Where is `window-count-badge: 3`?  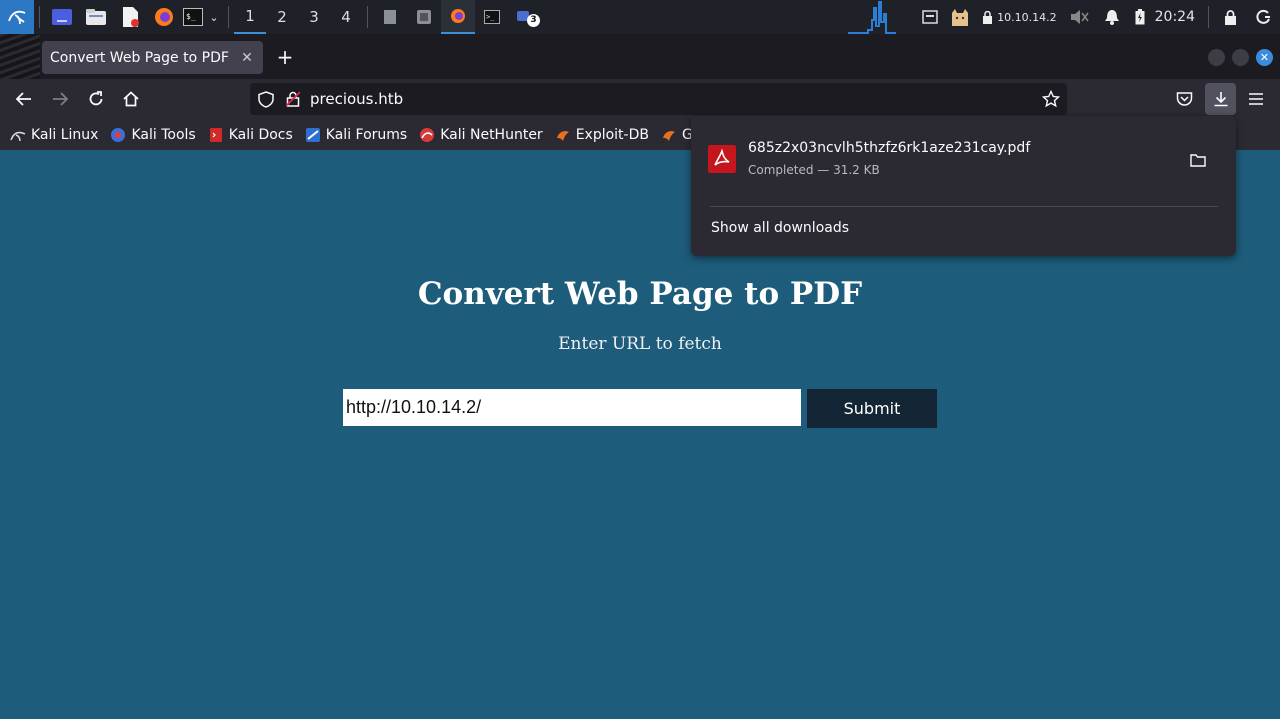
window-count-badge: 3 is located at coordinates (533, 20).